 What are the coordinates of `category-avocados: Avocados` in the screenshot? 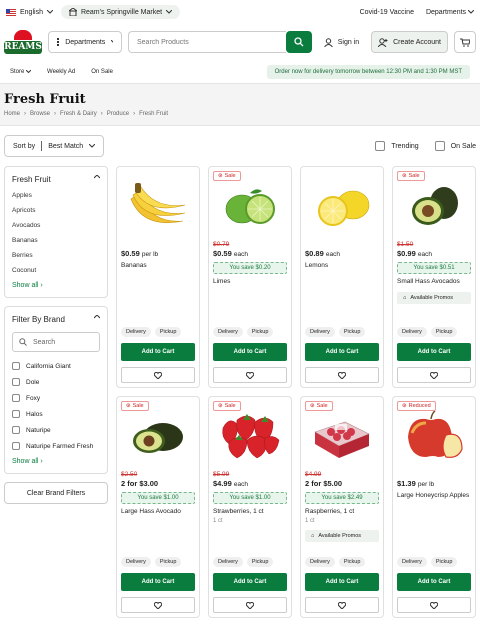 It's located at (56, 225).